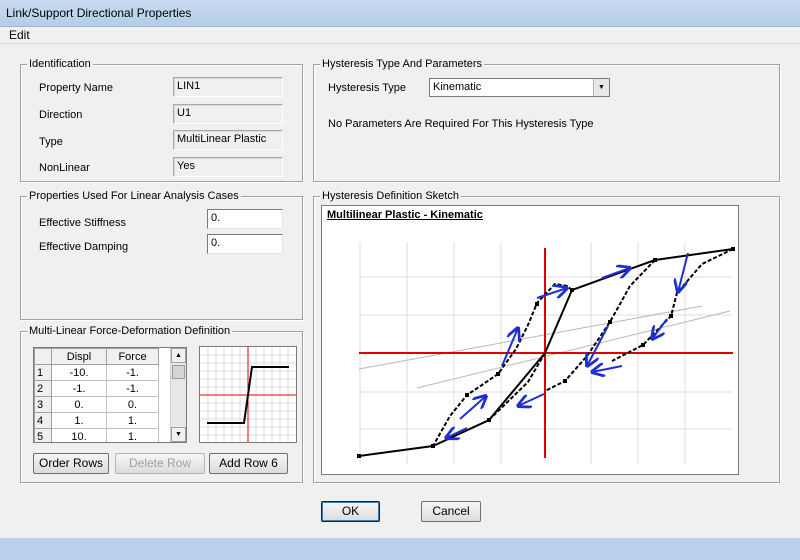 This screenshot has height=560, width=800. Describe the element at coordinates (64, 168) in the screenshot. I see `nonlinear-label: NonLinear` at that location.